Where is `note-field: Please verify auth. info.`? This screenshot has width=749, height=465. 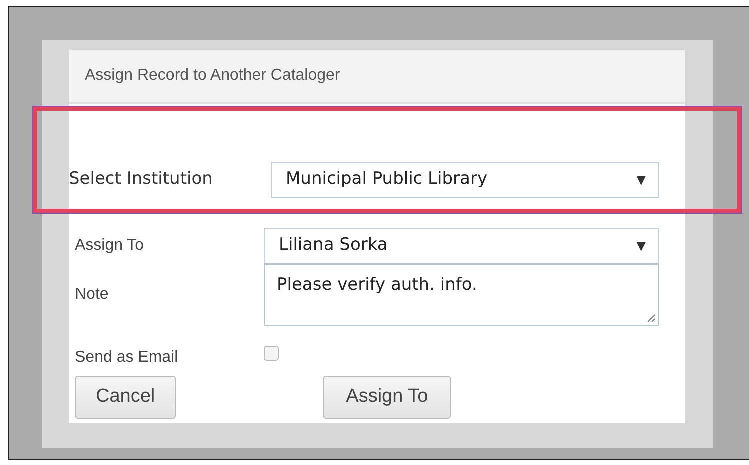 note-field: Please verify auth. info. is located at coordinates (461, 295).